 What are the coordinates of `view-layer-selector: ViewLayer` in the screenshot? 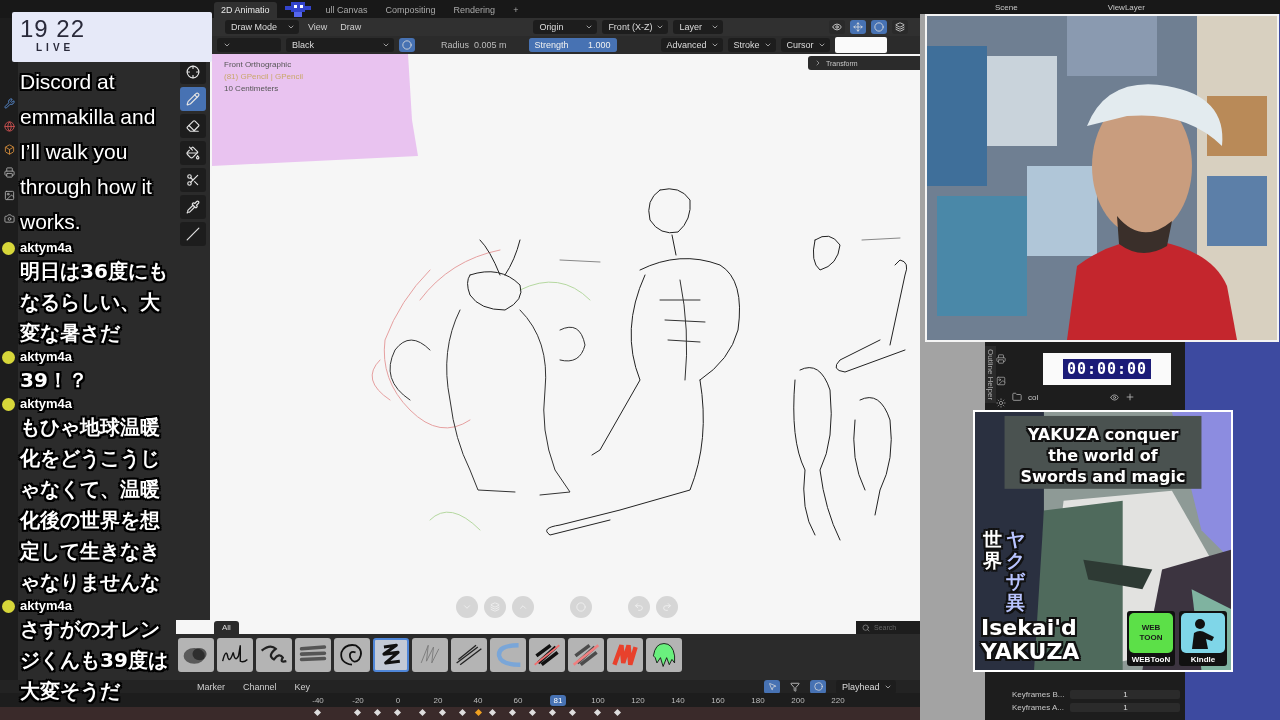 It's located at (1126, 7).